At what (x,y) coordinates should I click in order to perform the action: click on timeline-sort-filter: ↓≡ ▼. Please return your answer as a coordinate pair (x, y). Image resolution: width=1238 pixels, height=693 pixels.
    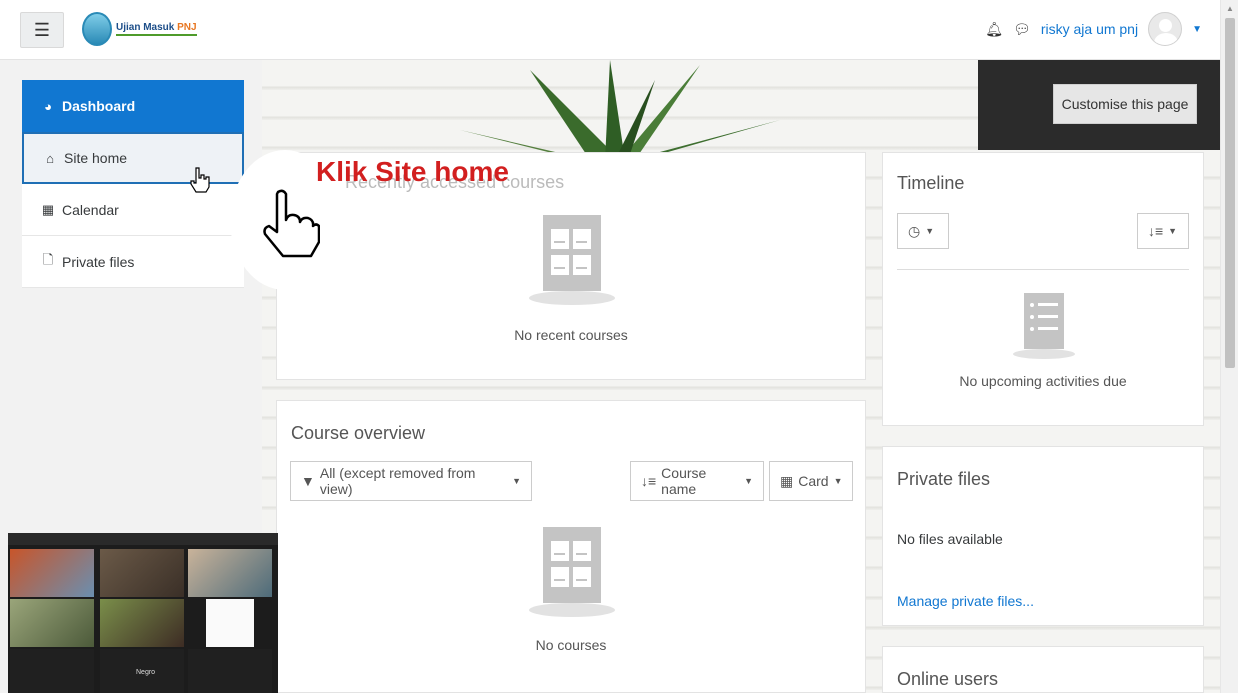
    Looking at the image, I should click on (1163, 231).